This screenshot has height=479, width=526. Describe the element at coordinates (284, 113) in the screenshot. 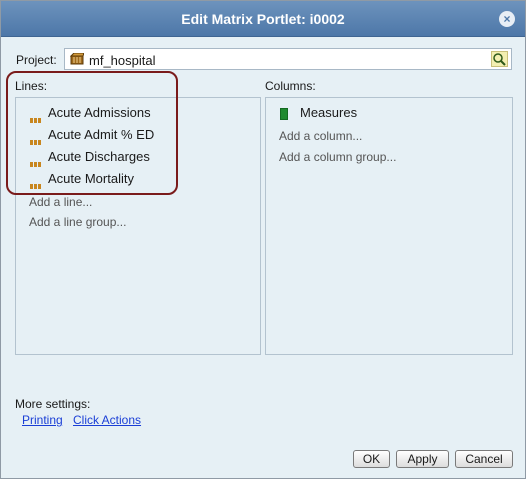

I see `measures-icon` at that location.